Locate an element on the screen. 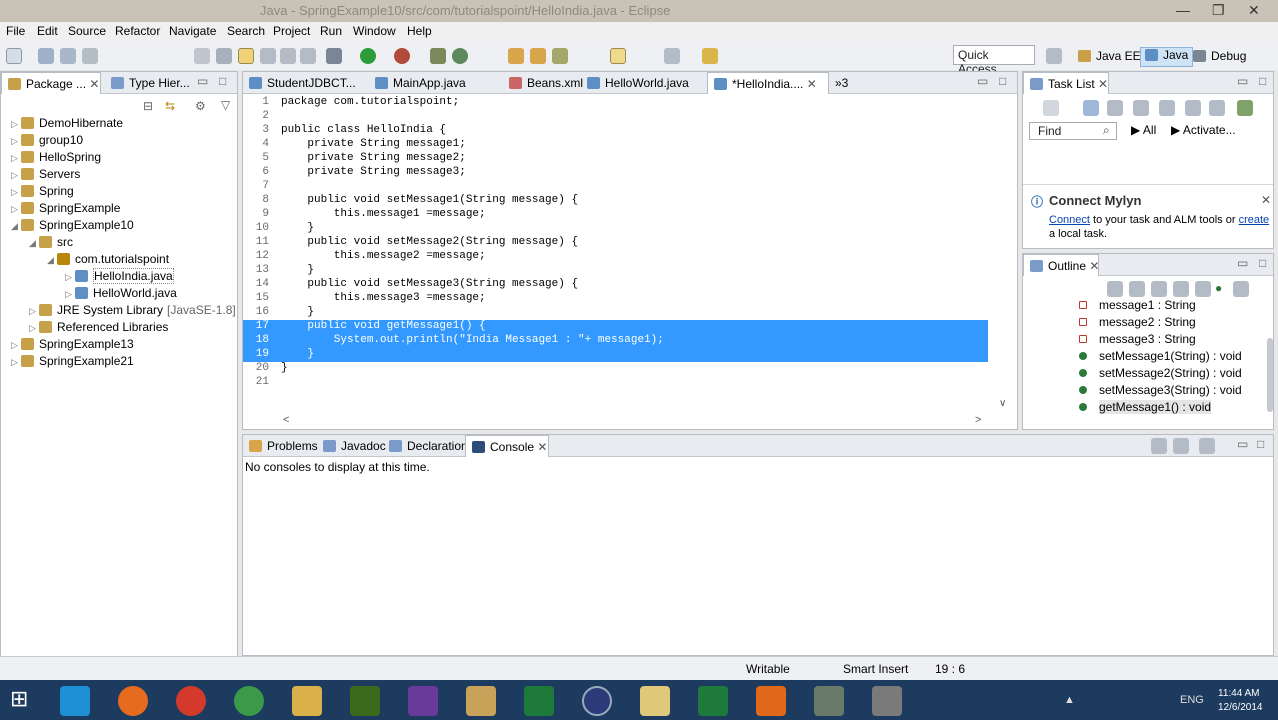 This screenshot has height=720, width=1278. dreamweaver-icon is located at coordinates (365, 701).